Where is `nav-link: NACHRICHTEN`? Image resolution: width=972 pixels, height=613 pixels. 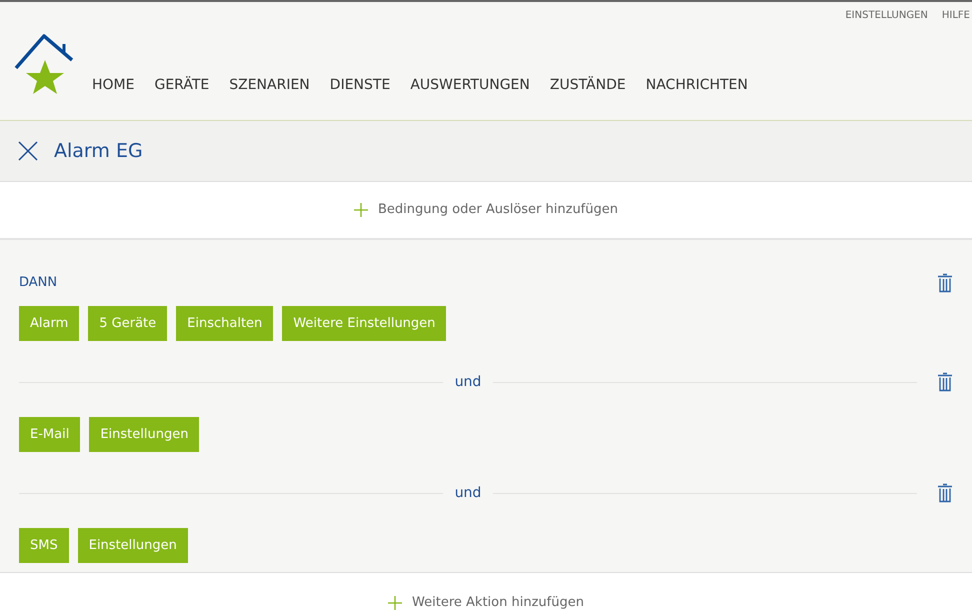
nav-link: NACHRICHTEN is located at coordinates (697, 85).